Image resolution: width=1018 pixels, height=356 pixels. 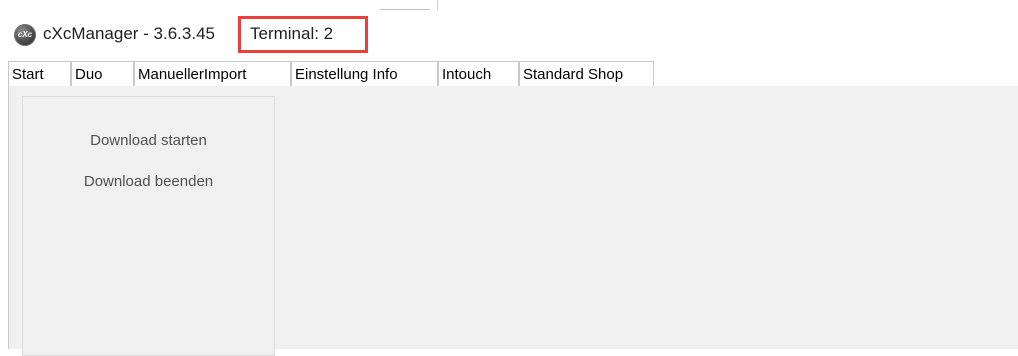 What do you see at coordinates (39, 74) in the screenshot?
I see `tab-start: Start` at bounding box center [39, 74].